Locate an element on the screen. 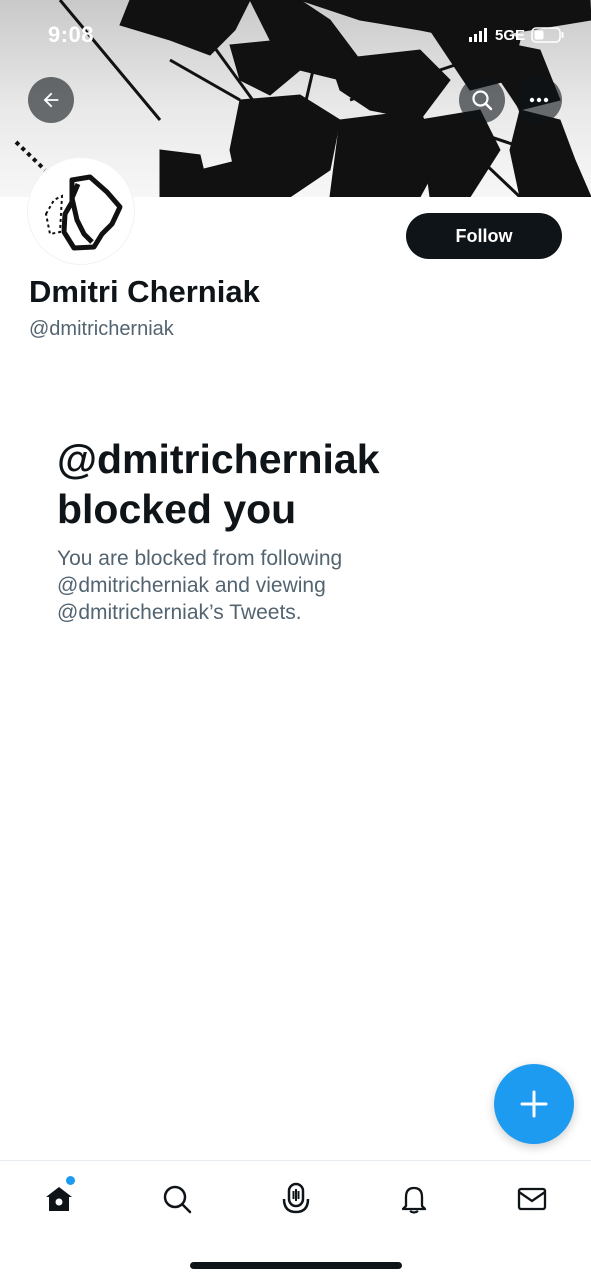 The height and width of the screenshot is (1281, 591). search-button is located at coordinates (482, 100).